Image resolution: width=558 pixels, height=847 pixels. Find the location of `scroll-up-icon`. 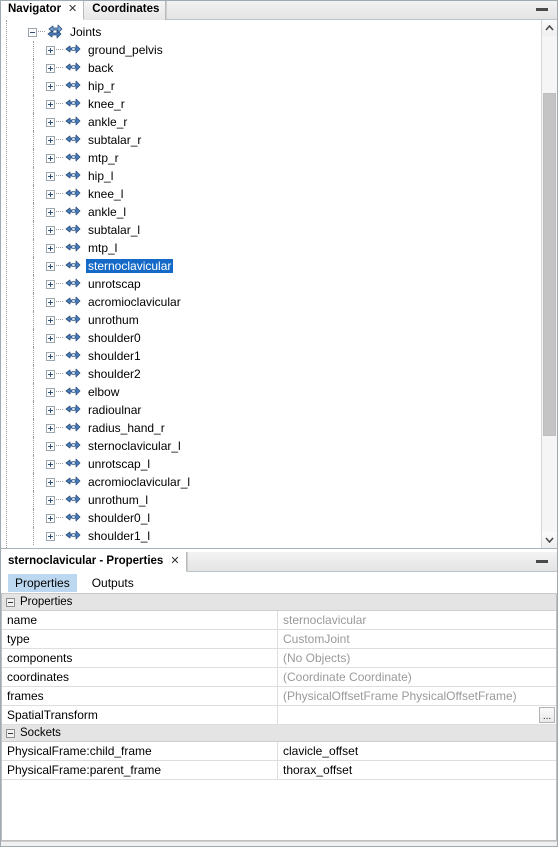

scroll-up-icon is located at coordinates (549, 28).